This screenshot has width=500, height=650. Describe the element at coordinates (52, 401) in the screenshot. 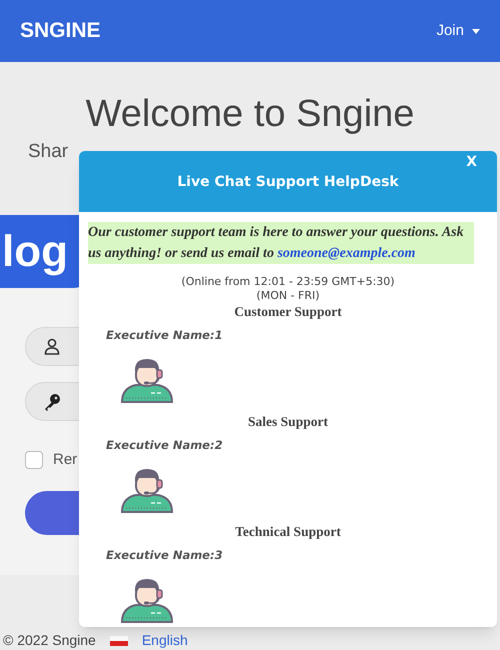

I see `key-icon` at that location.